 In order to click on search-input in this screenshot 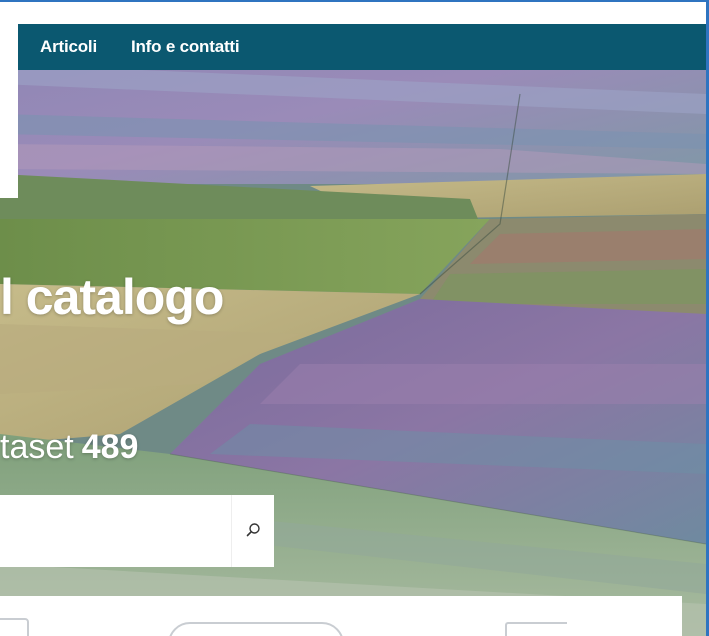, I will do `click(115, 531)`.